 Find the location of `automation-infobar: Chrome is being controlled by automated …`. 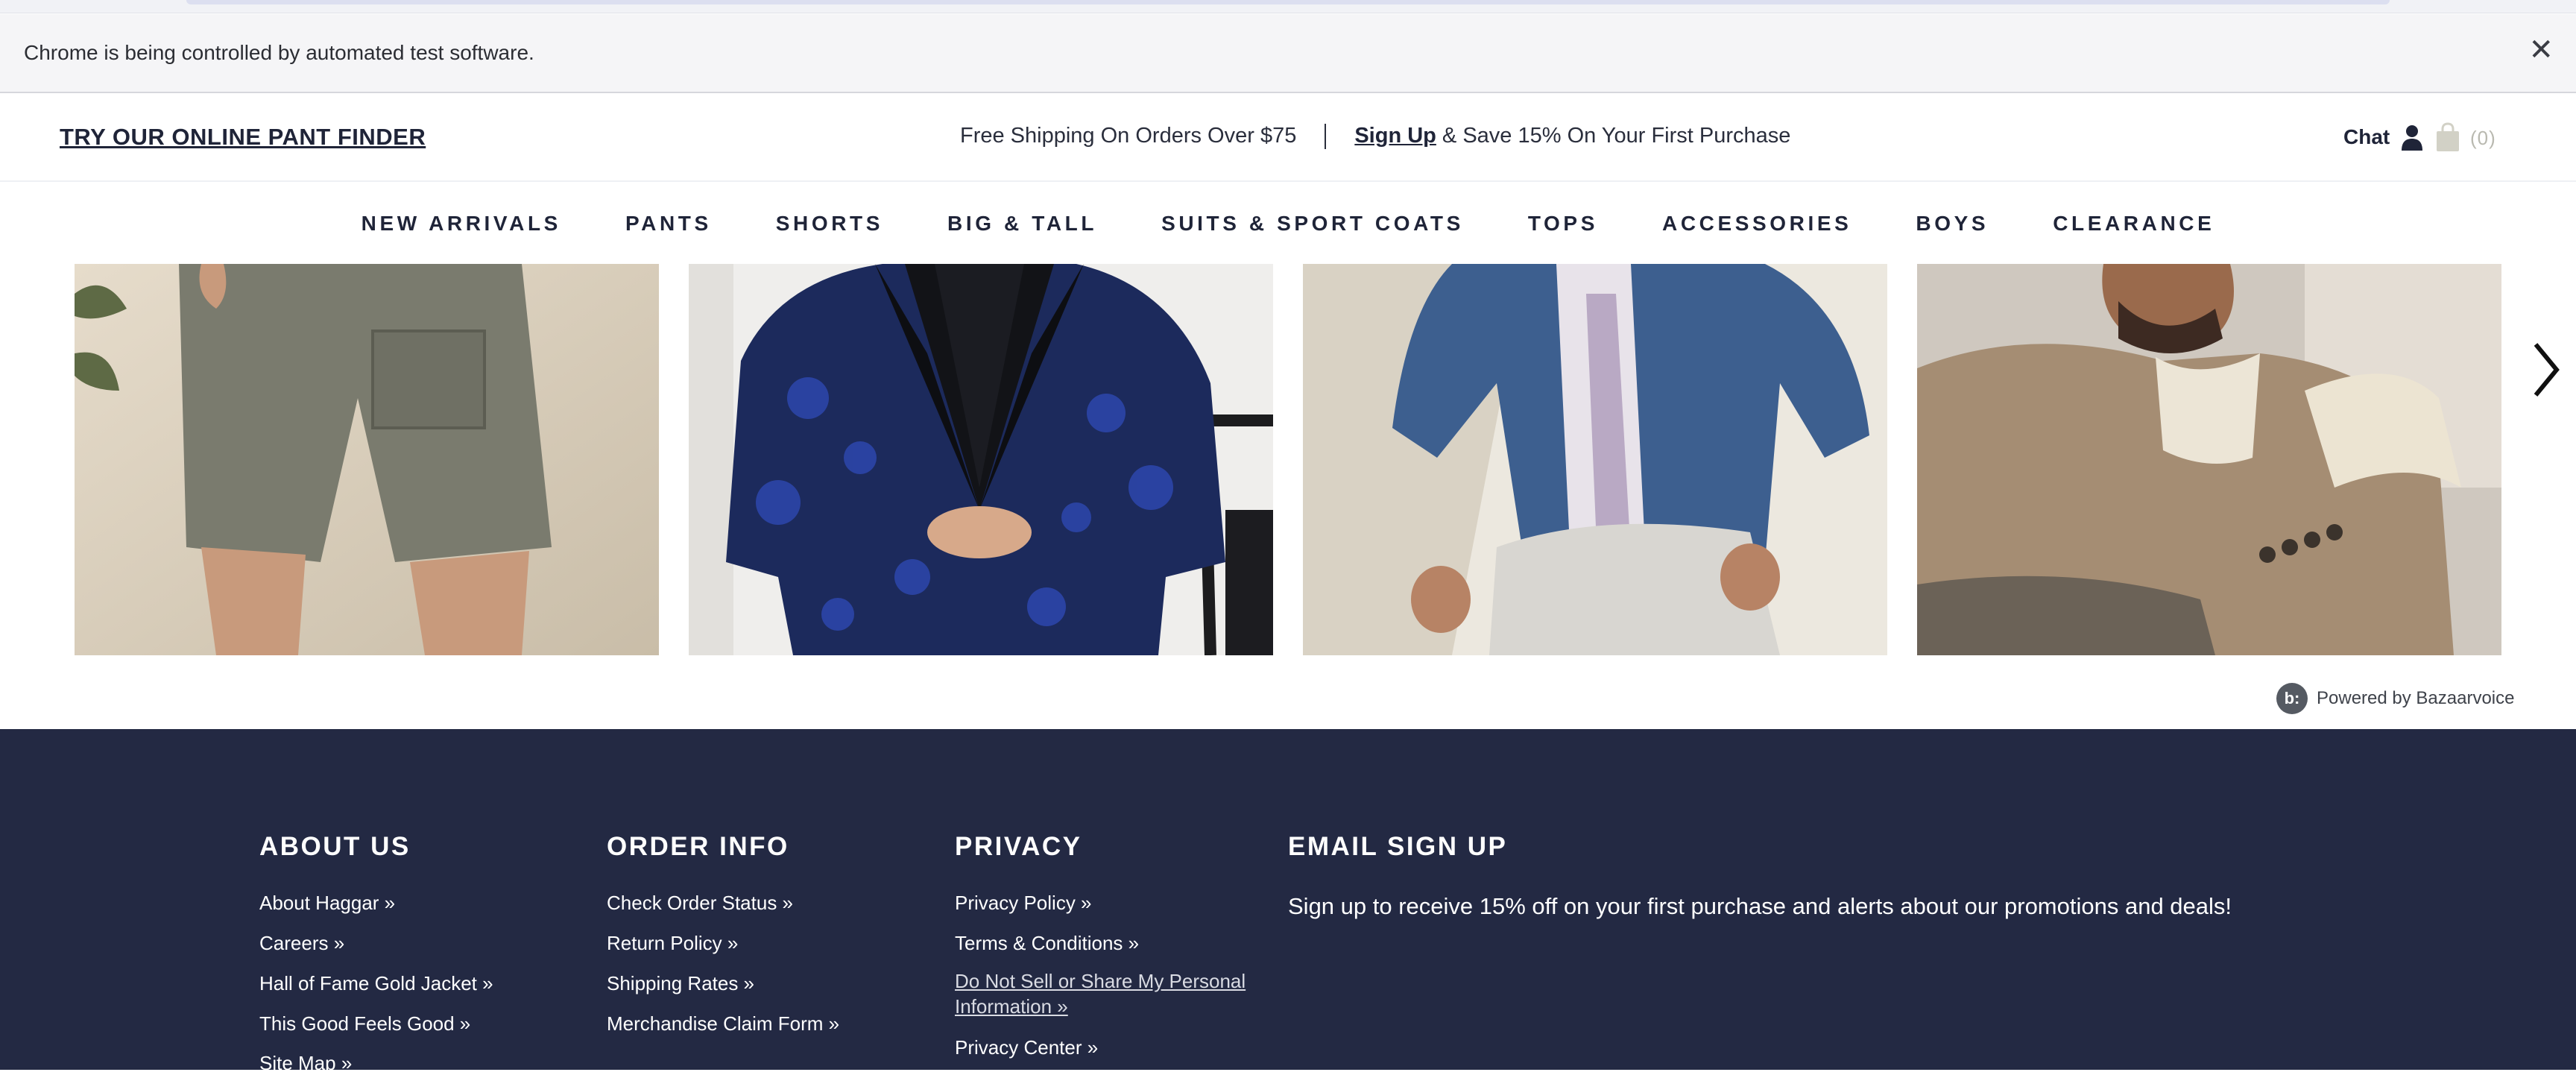

automation-infobar: Chrome is being controlled by automated … is located at coordinates (1288, 53).